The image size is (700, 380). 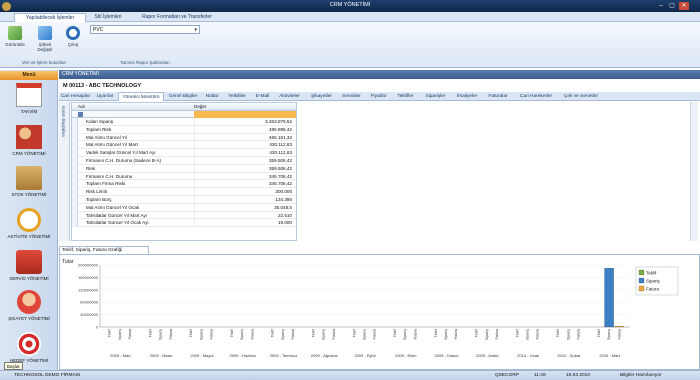 What do you see at coordinates (50, 17) in the screenshot?
I see `tab-yapilabilecek-islemler: Yapılabilecek İşlemler` at bounding box center [50, 17].